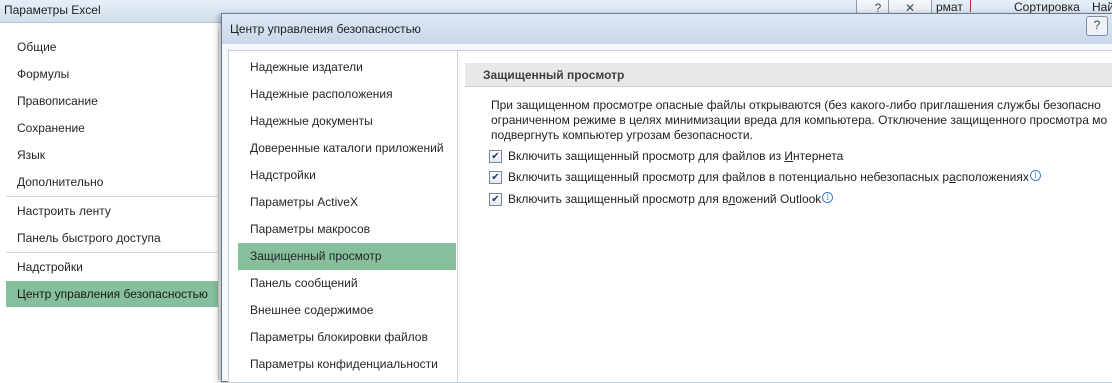  What do you see at coordinates (347, 283) in the screenshot?
I see `tc-item-message-bar: Панель сообщений` at bounding box center [347, 283].